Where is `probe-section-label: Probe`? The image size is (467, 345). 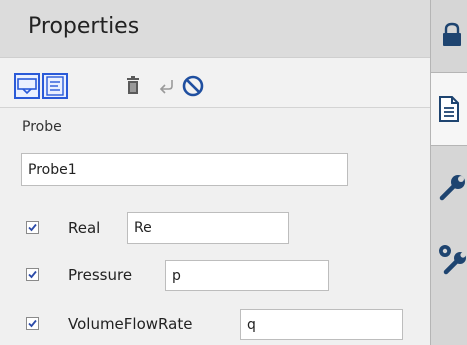
probe-section-label: Probe is located at coordinates (42, 127).